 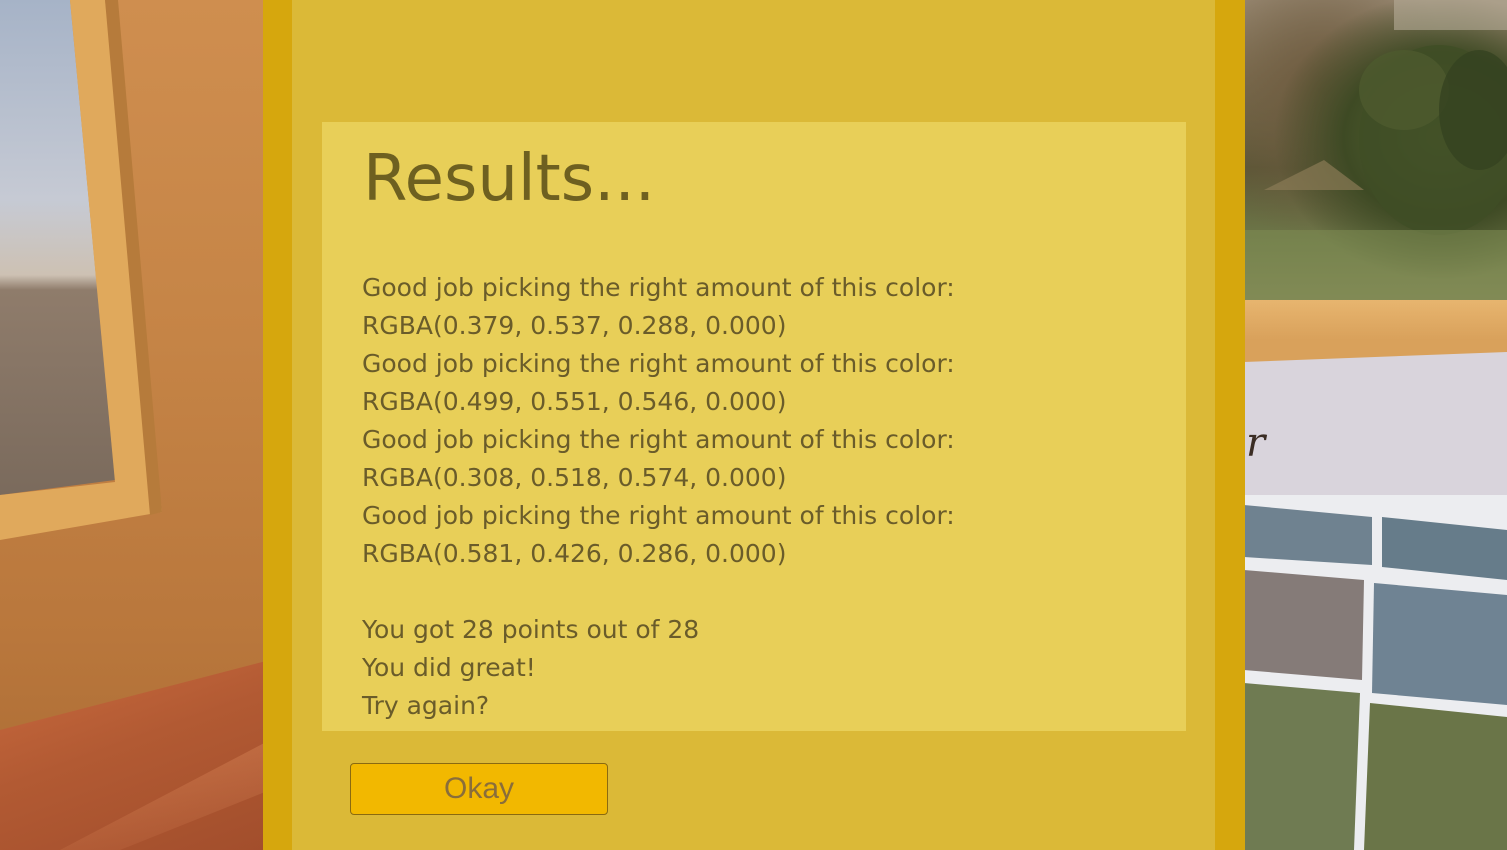 What do you see at coordinates (574, 325) in the screenshot?
I see `result-color: RGBA(0.379, 0.537, 0.288, 0.000)` at bounding box center [574, 325].